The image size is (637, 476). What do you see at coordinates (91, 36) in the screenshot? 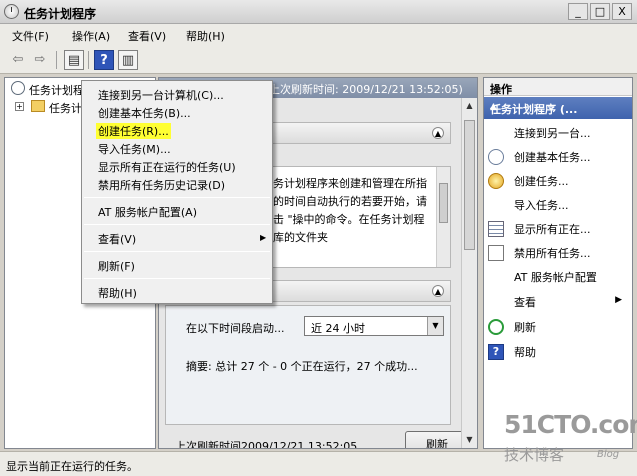
I see `menu-action: 操作(A)` at bounding box center [91, 36].